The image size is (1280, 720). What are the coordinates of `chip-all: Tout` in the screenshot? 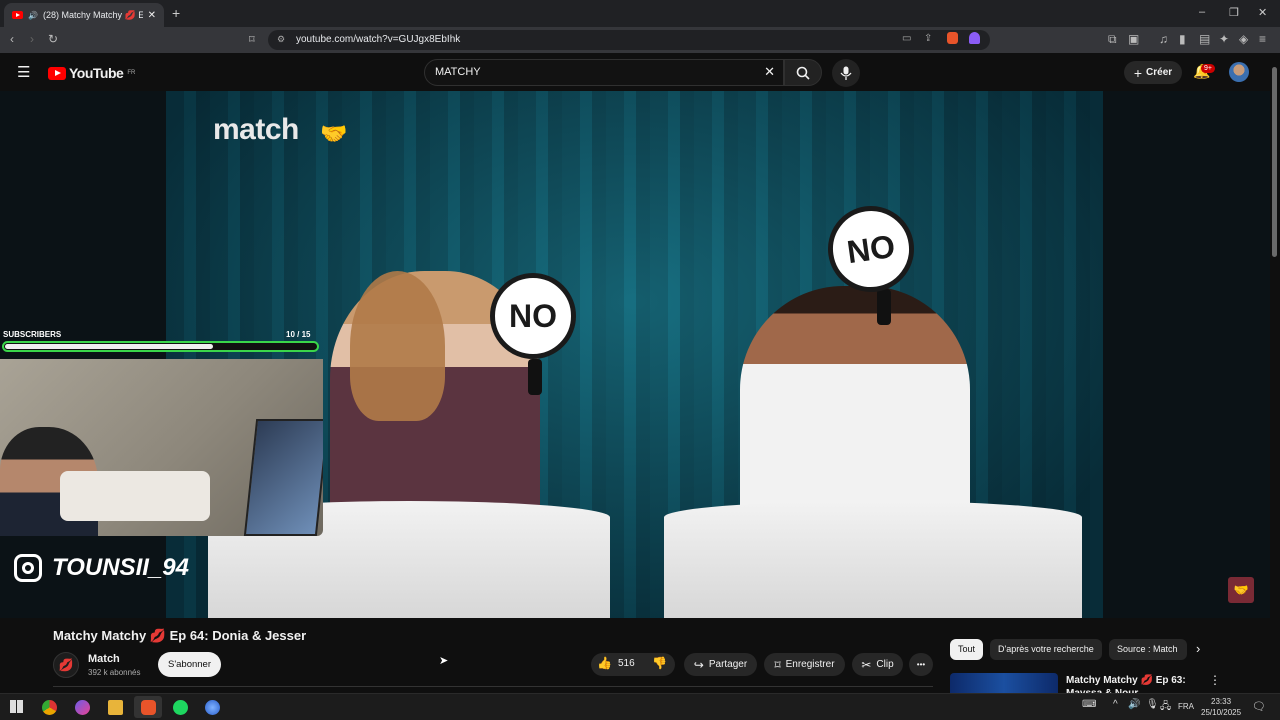 It's located at (967, 649).